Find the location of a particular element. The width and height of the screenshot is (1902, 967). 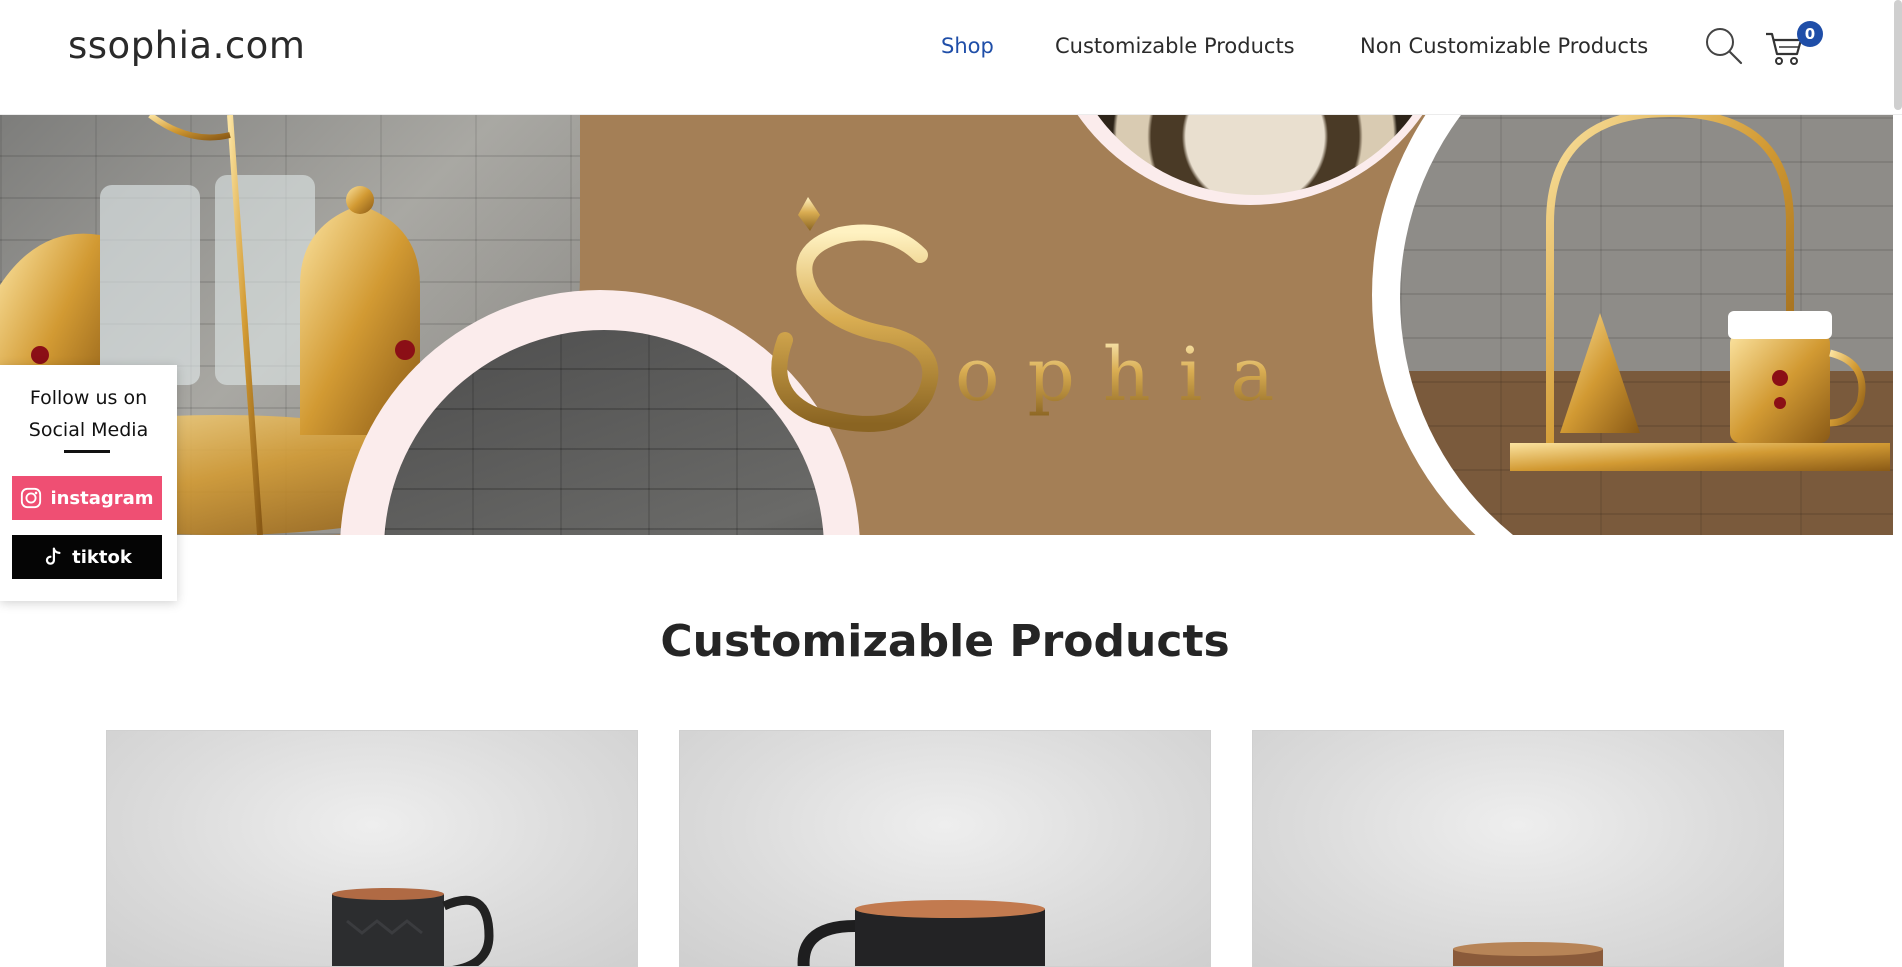

instagram-button: instagram is located at coordinates (87, 498).